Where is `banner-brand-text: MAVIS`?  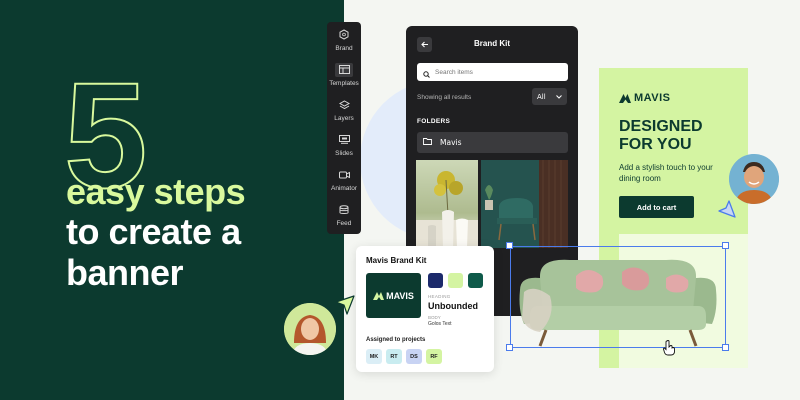
banner-brand-text: MAVIS is located at coordinates (652, 98).